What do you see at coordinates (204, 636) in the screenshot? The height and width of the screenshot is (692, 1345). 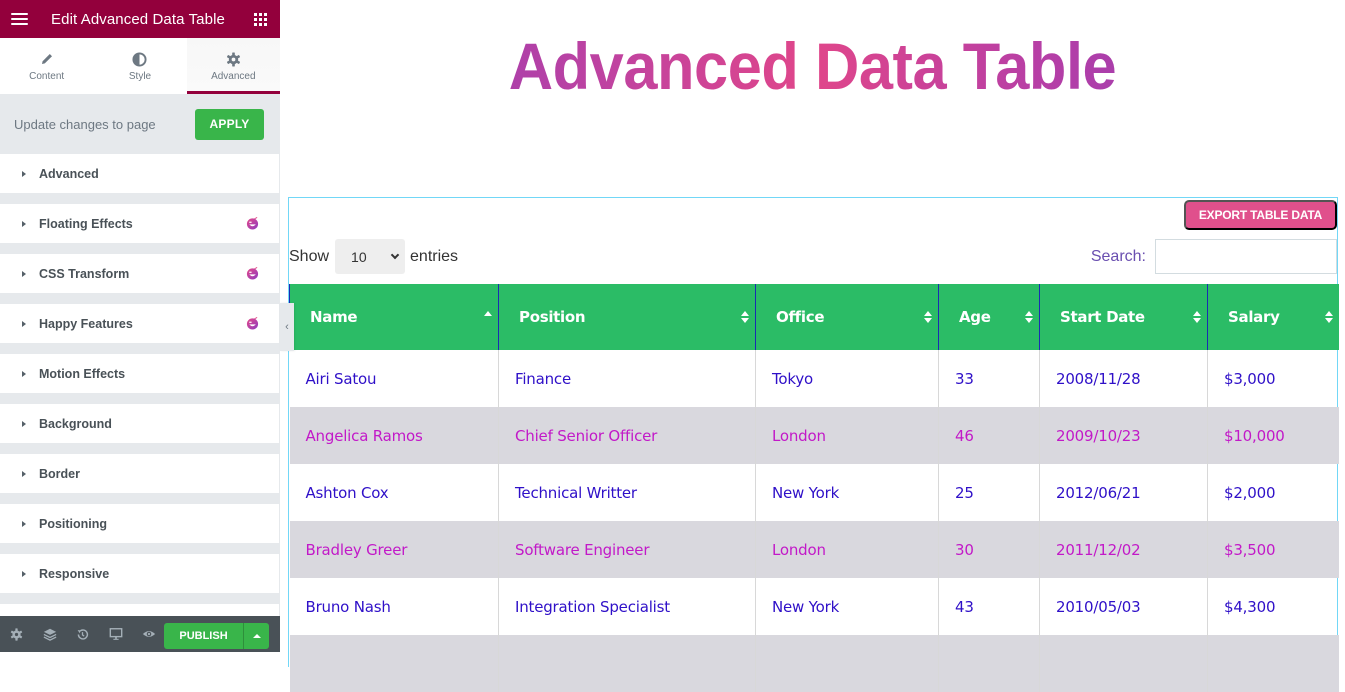 I see `publish-button: PUBLISH` at bounding box center [204, 636].